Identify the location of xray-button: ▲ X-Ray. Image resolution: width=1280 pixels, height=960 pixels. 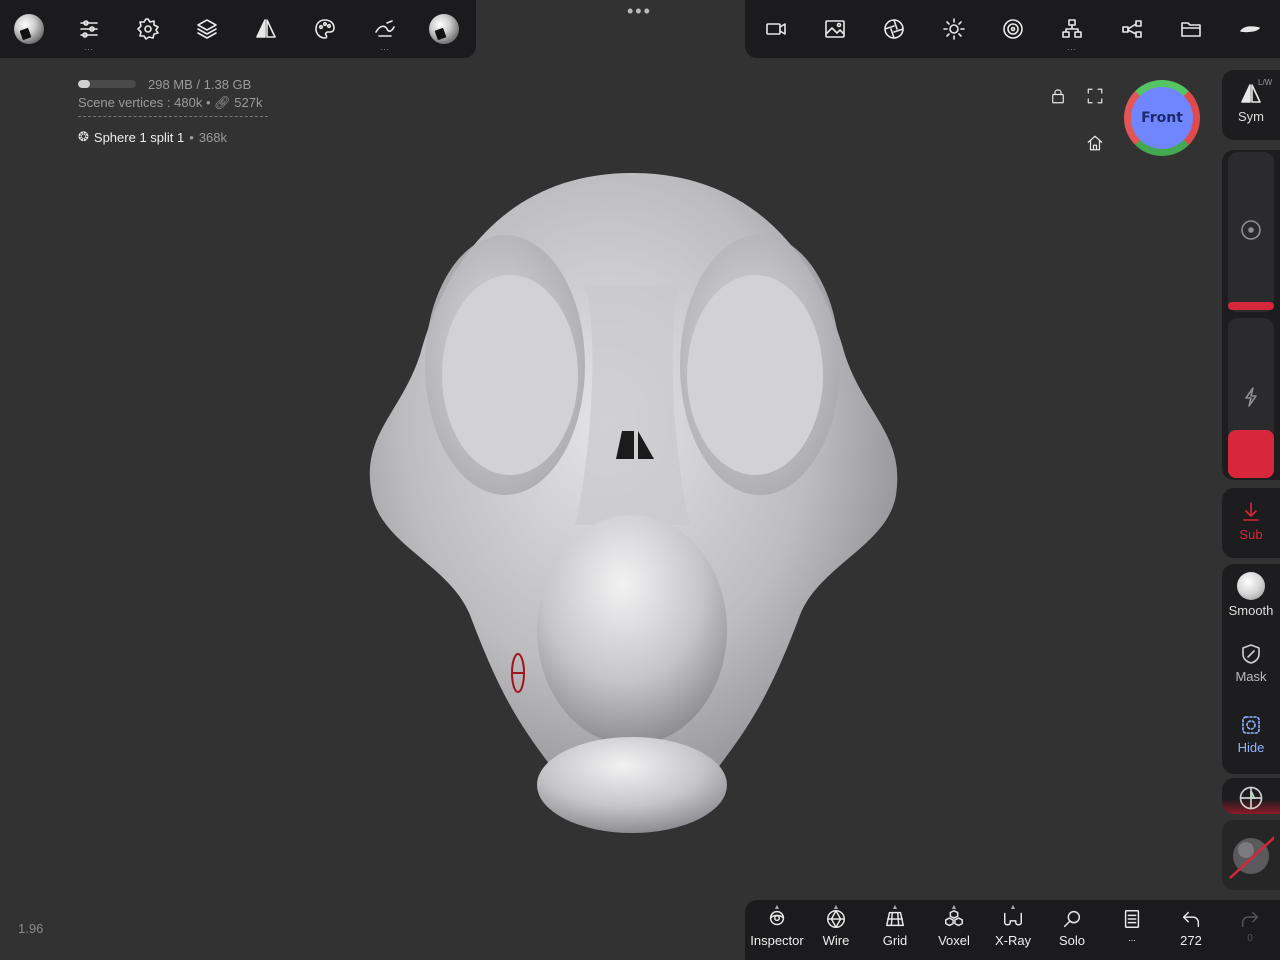
(1013, 926).